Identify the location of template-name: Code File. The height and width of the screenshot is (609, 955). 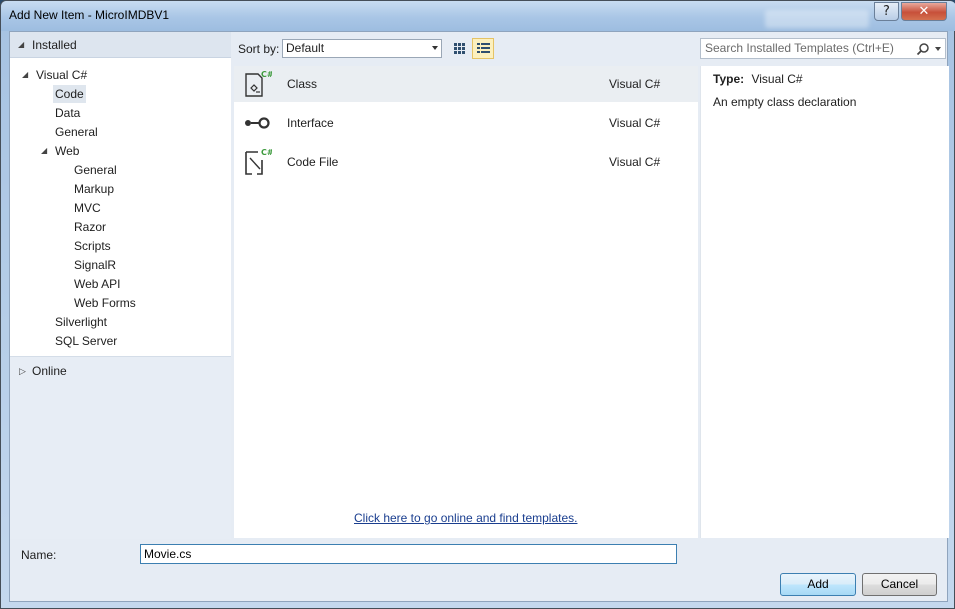
(313, 162).